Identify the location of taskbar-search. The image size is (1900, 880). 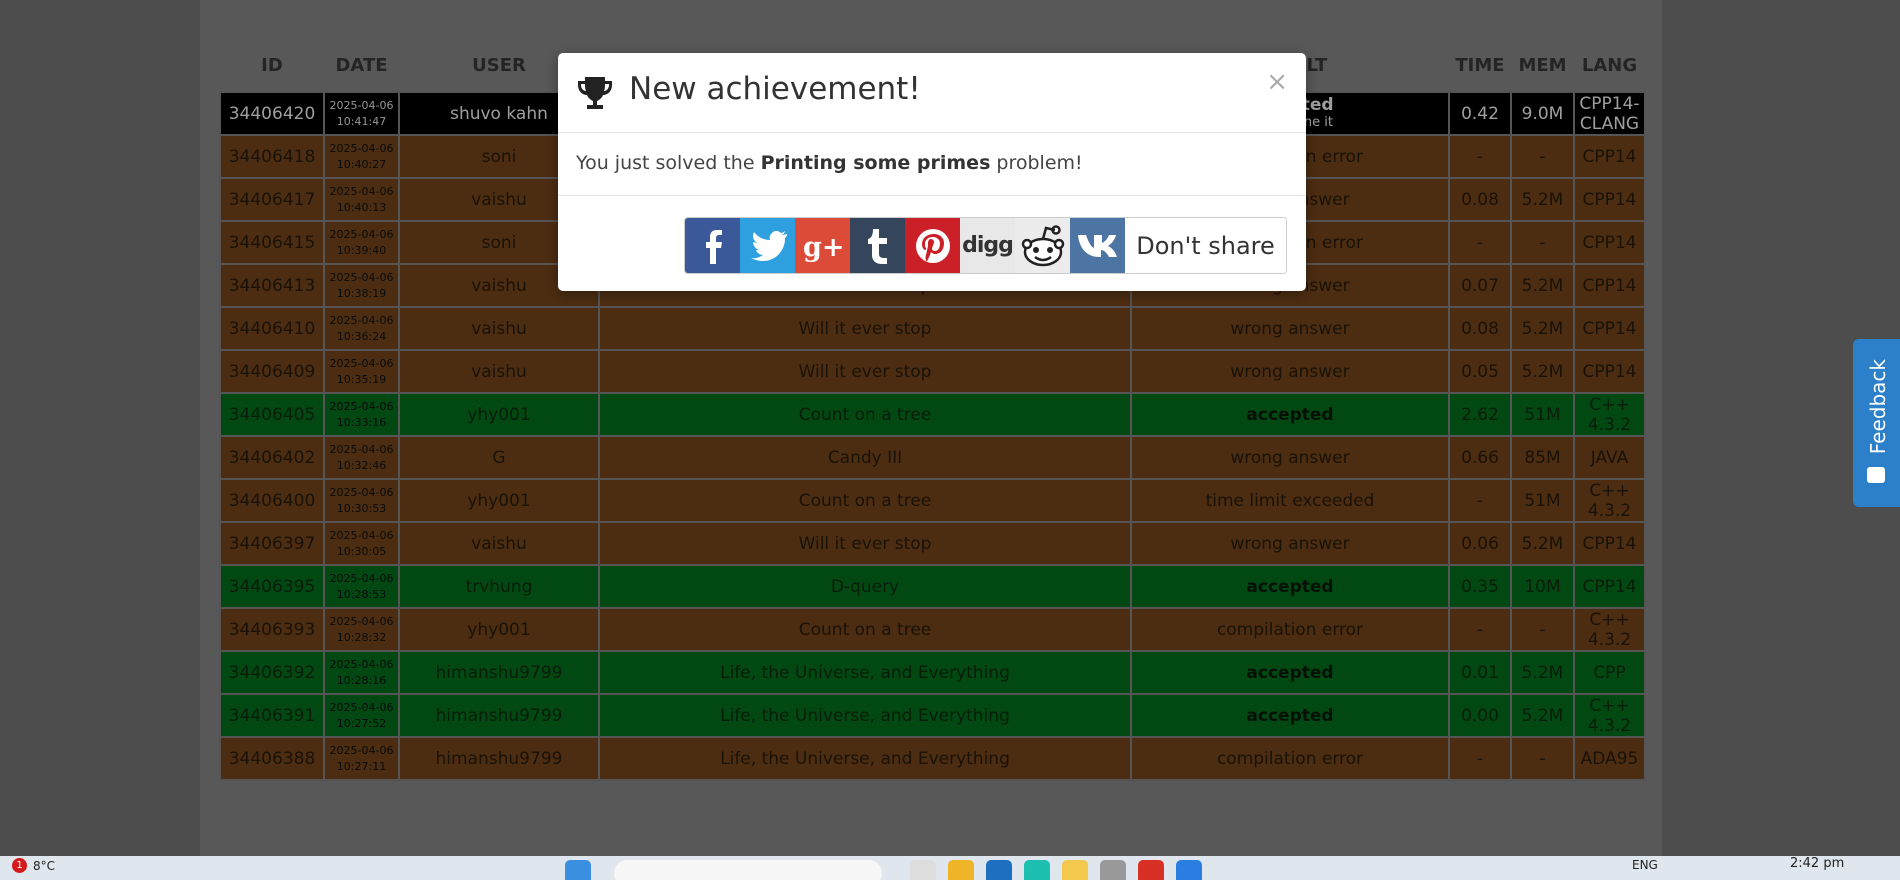
(748, 870).